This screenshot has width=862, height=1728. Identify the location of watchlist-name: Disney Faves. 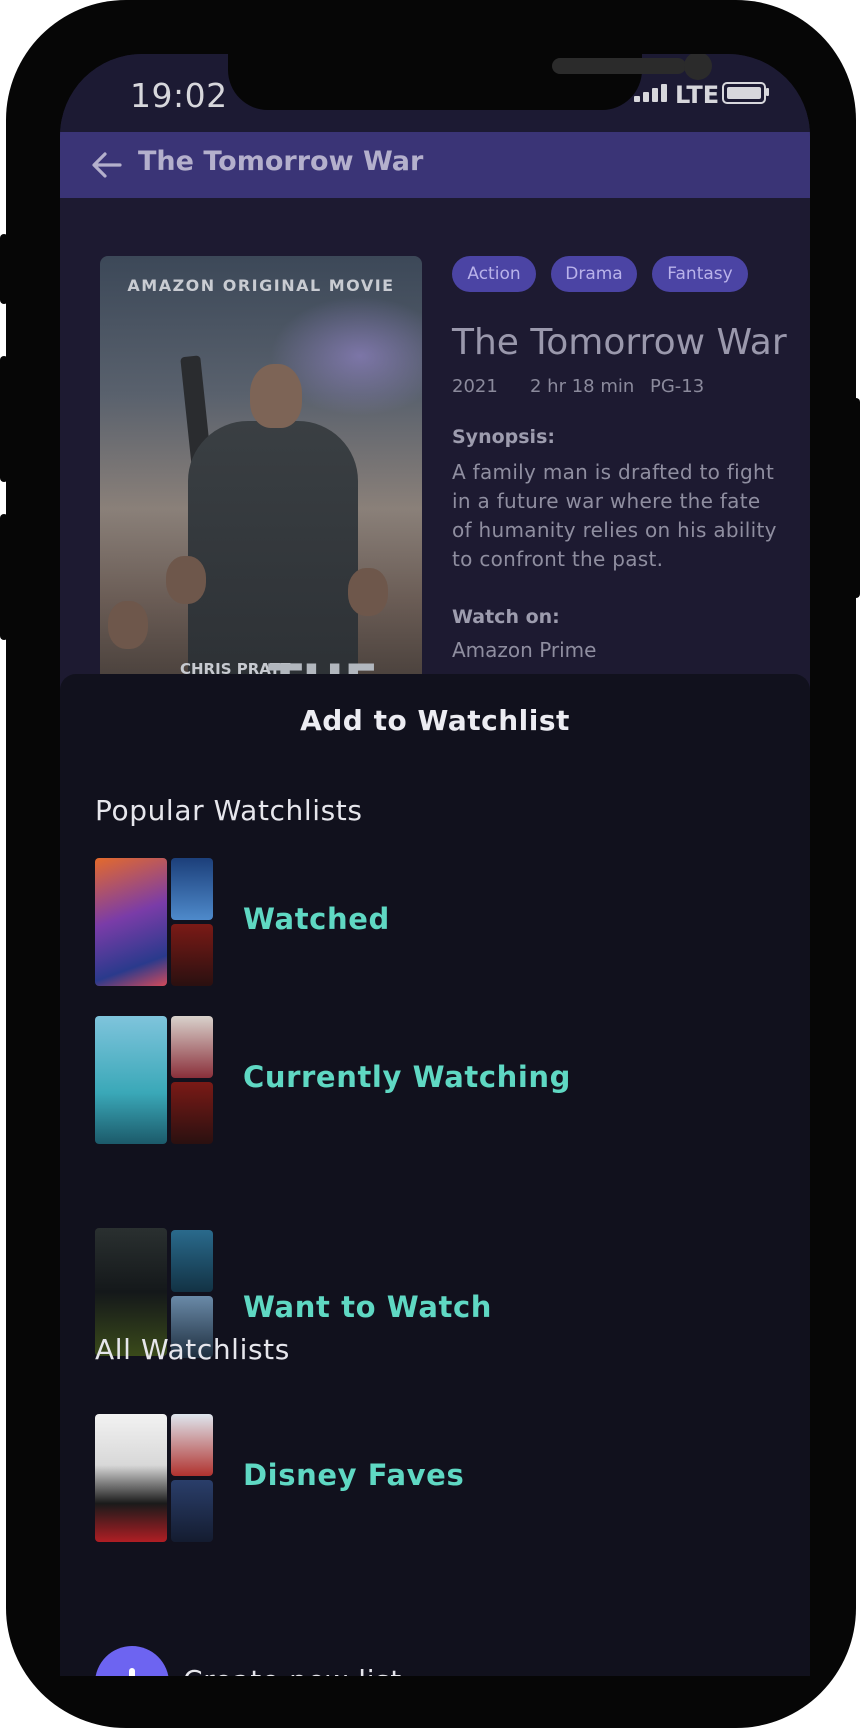
(354, 1475).